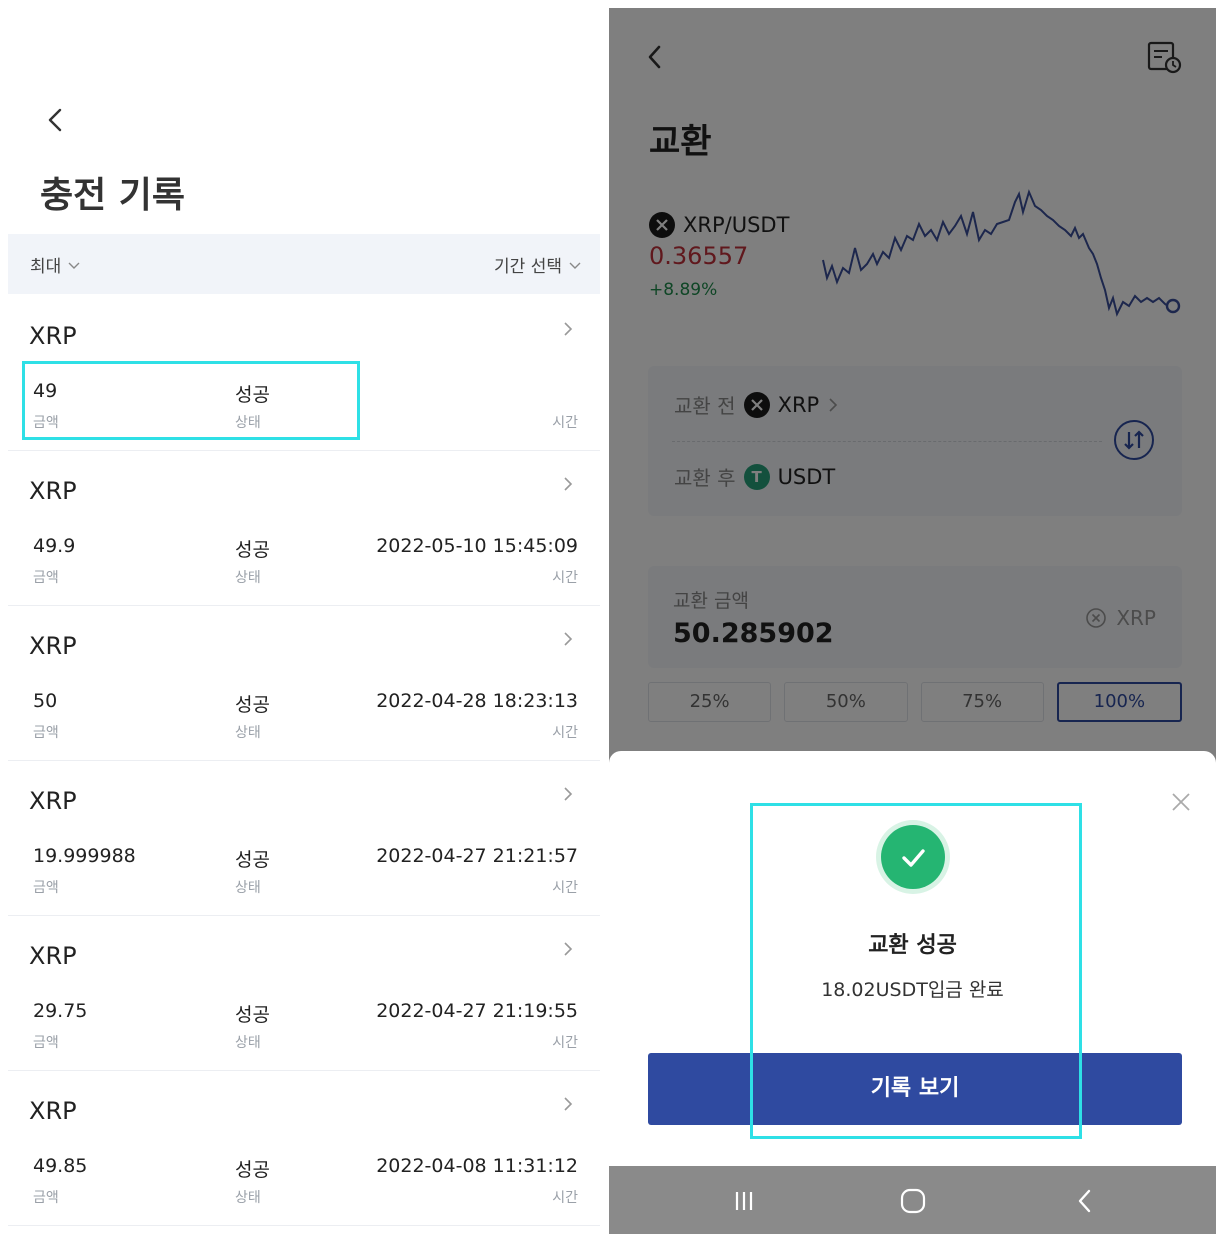 This screenshot has height=1234, width=1216. I want to click on record-amount: 19.999988, so click(84, 856).